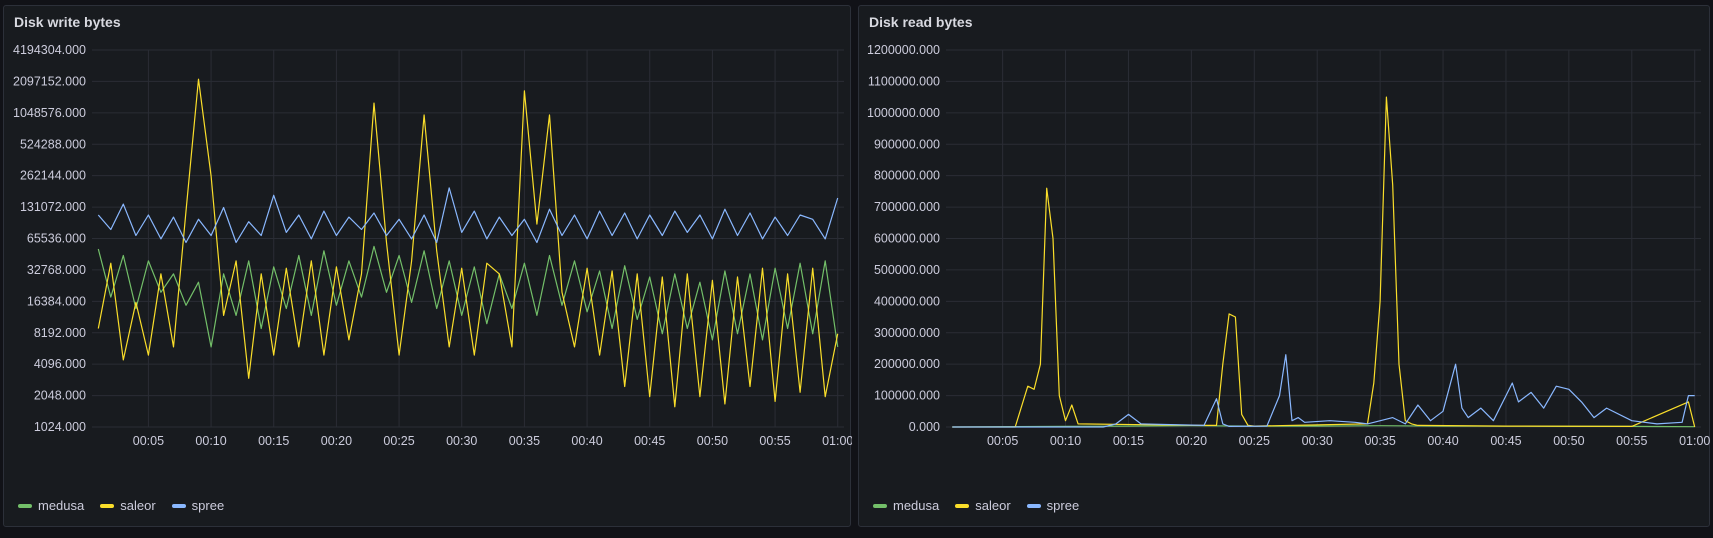 The height and width of the screenshot is (538, 1713). What do you see at coordinates (468, 296) in the screenshot?
I see `series-line-medusa` at bounding box center [468, 296].